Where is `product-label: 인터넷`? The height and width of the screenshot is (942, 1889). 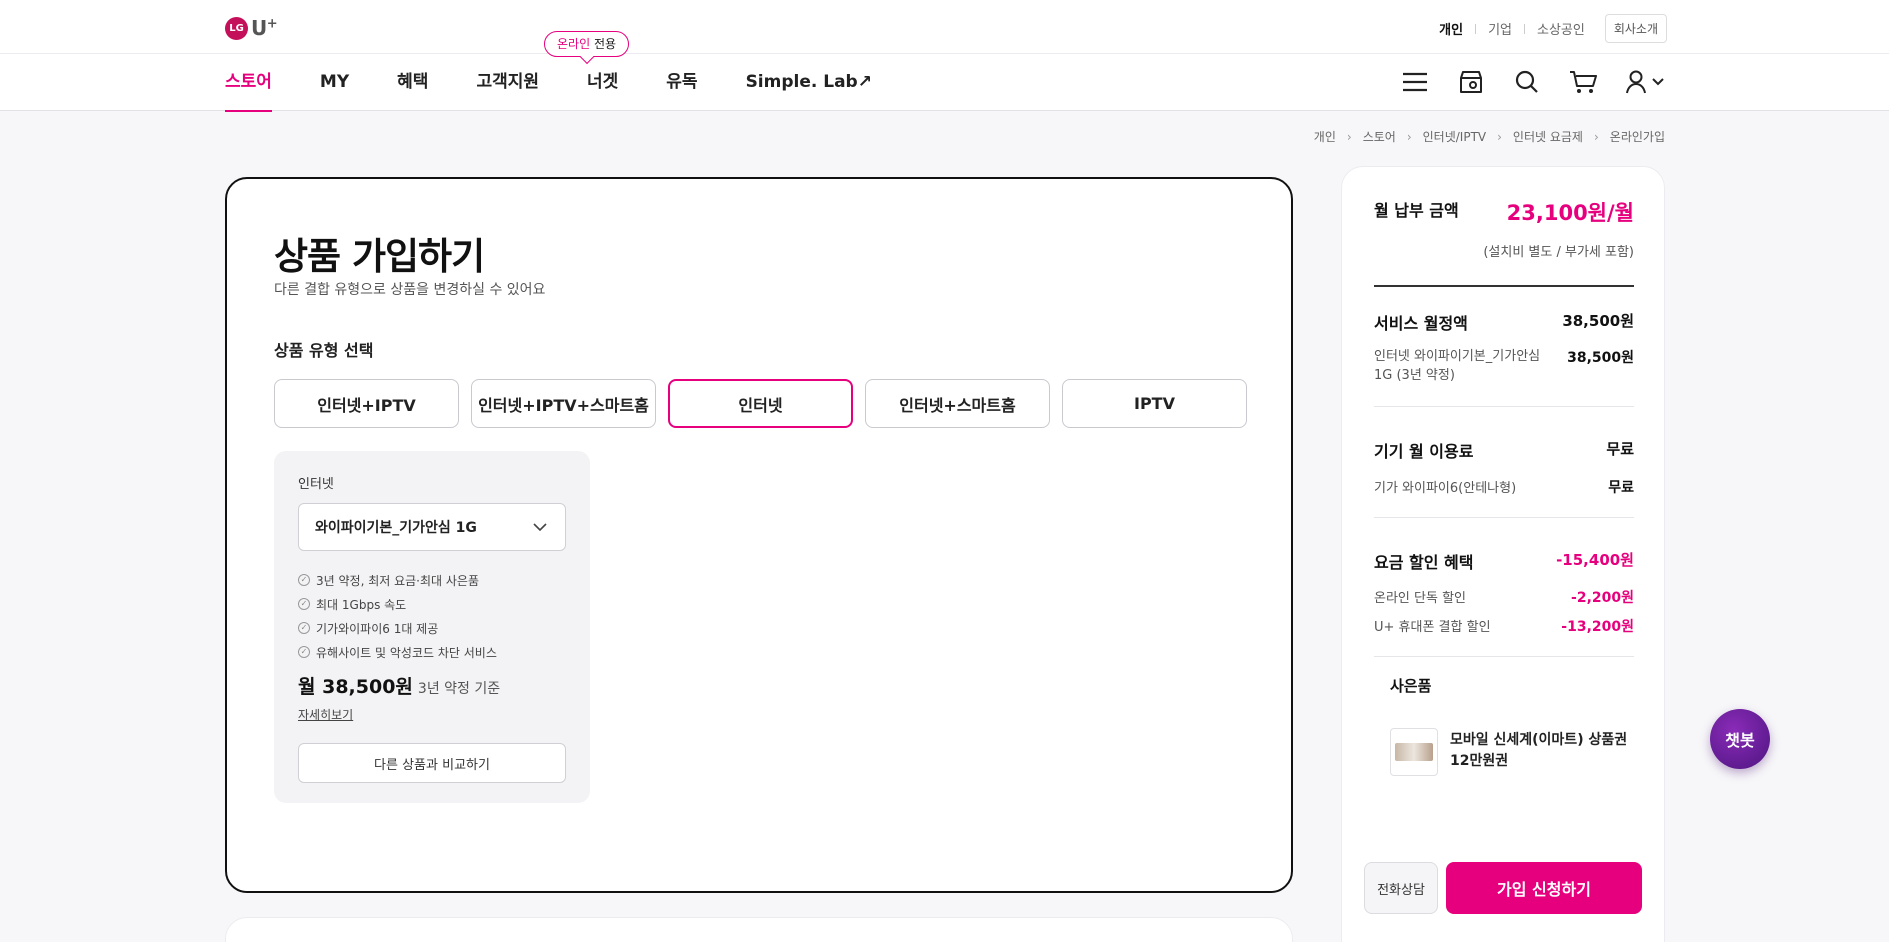
product-label: 인터넷 is located at coordinates (316, 484).